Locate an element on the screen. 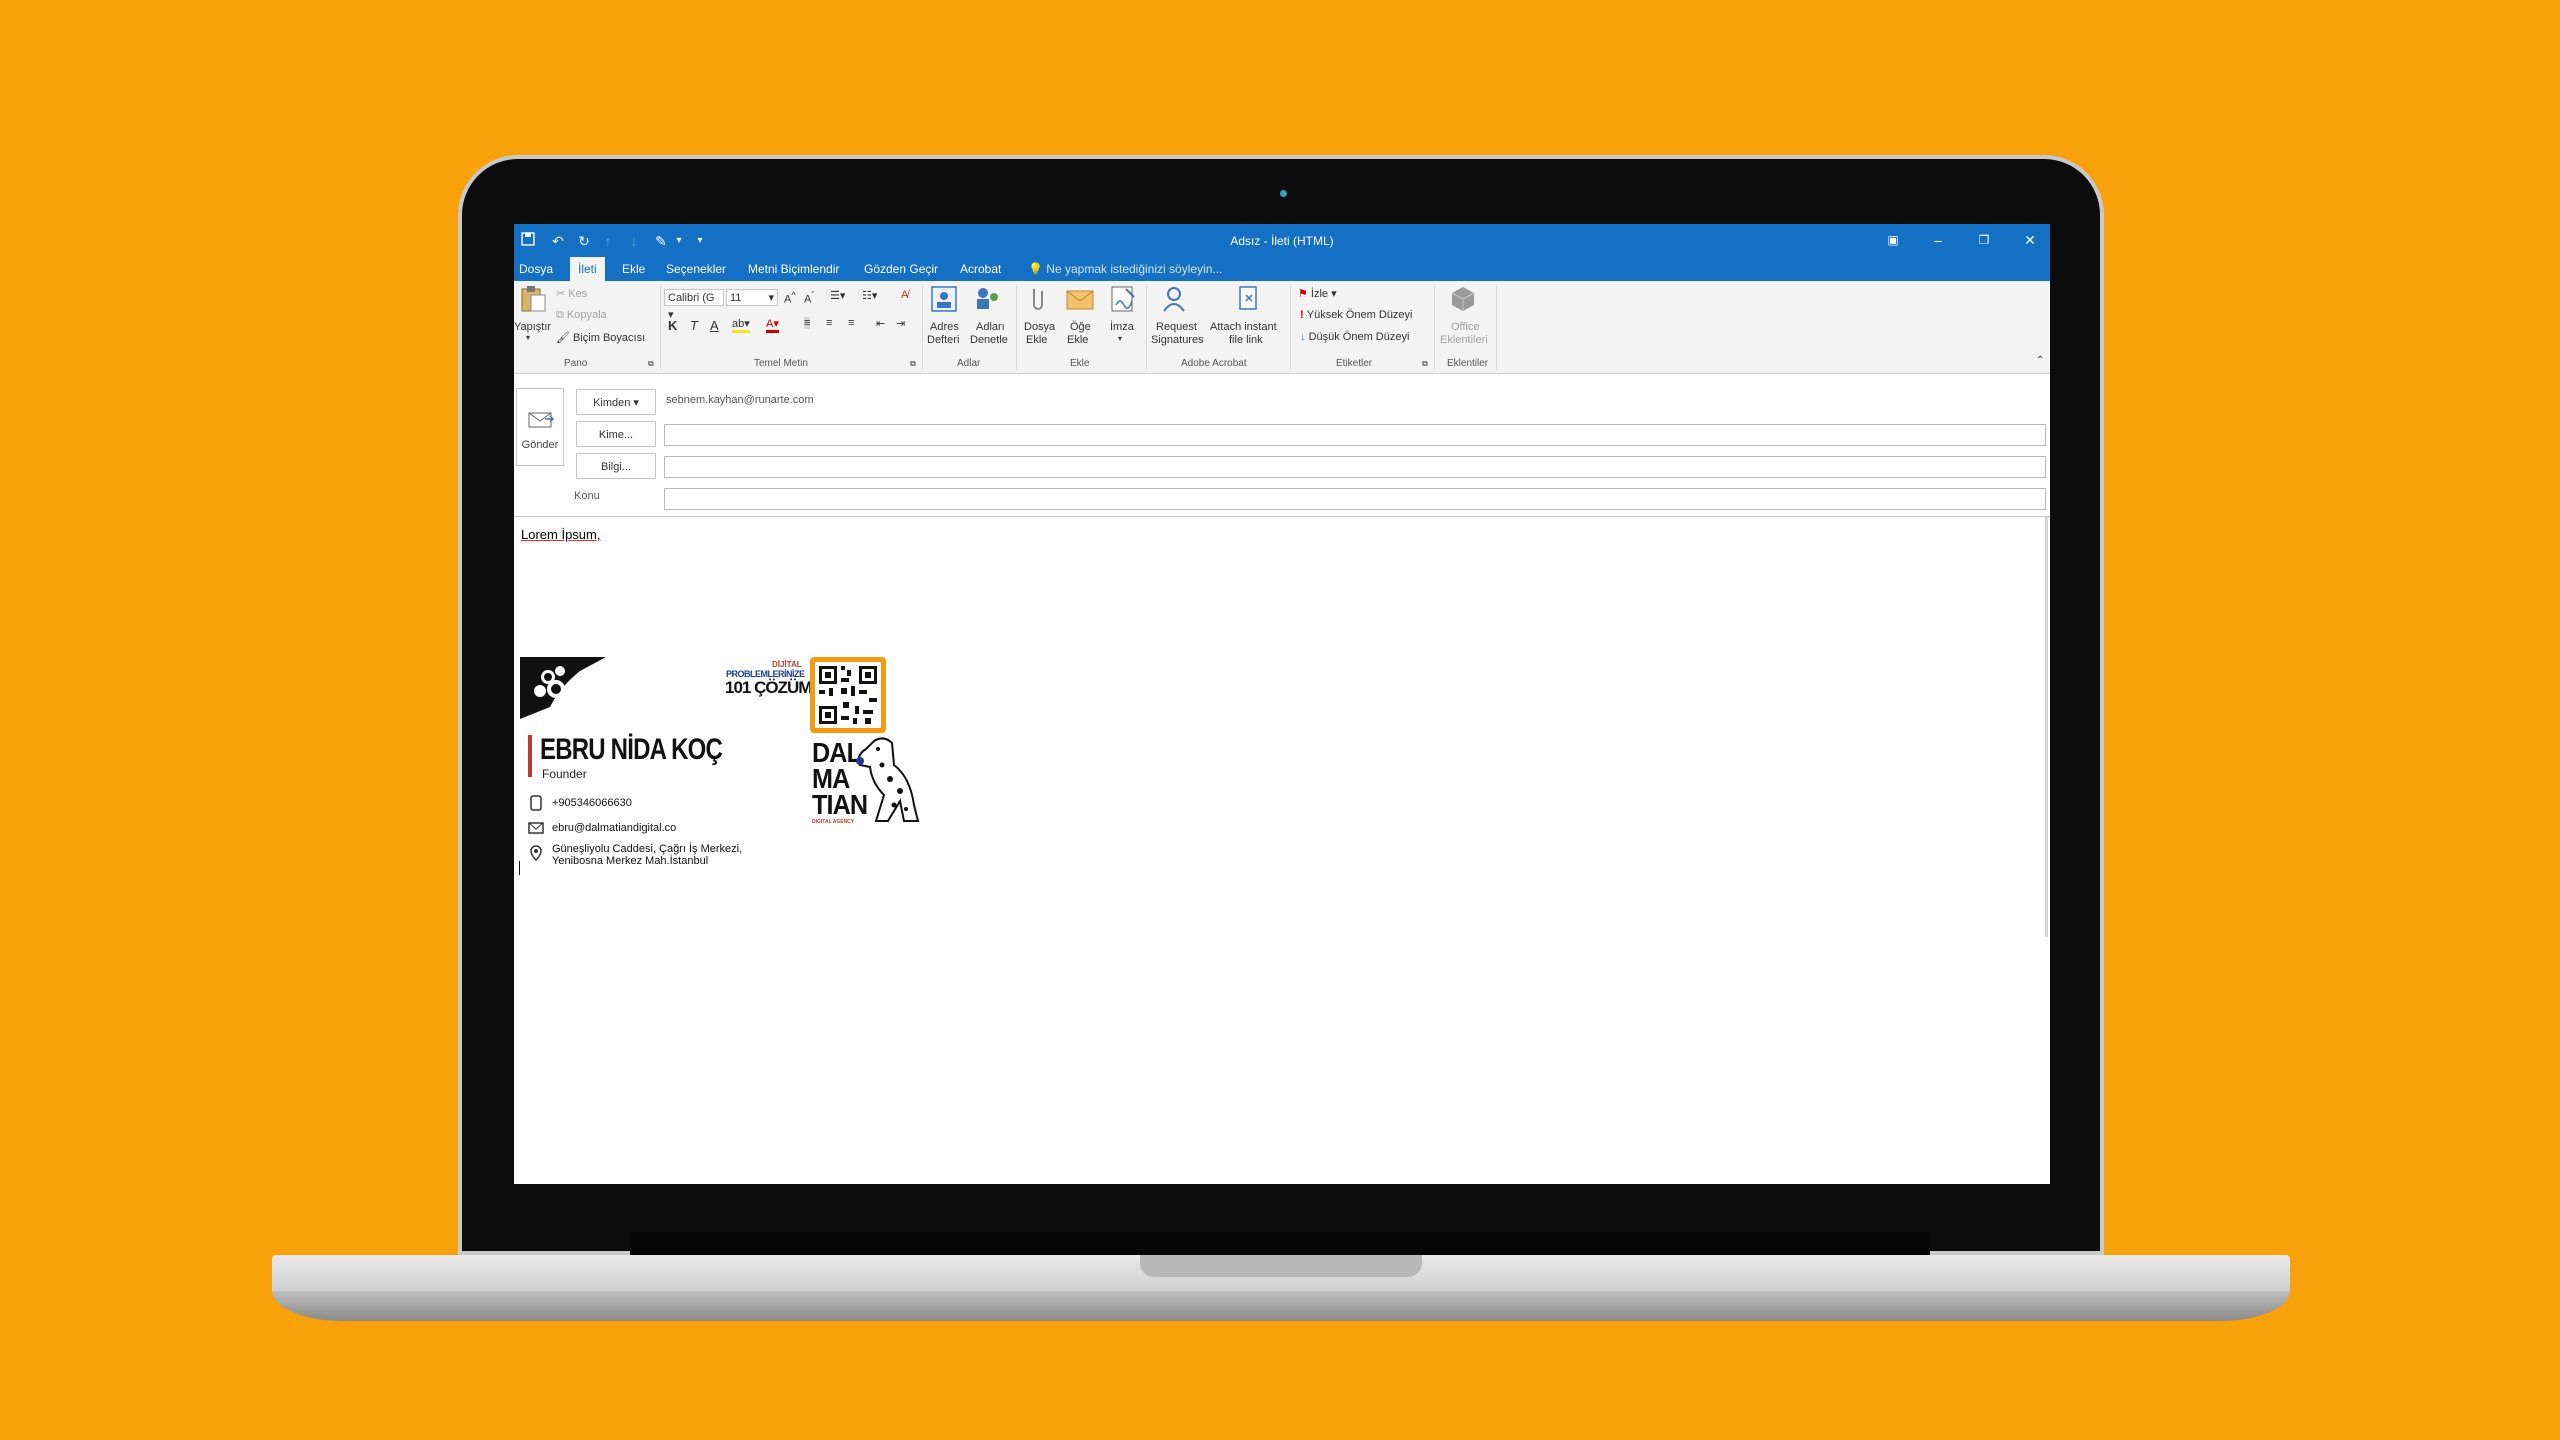 This screenshot has height=1440, width=2560. office-addins-icon is located at coordinates (1463, 299).